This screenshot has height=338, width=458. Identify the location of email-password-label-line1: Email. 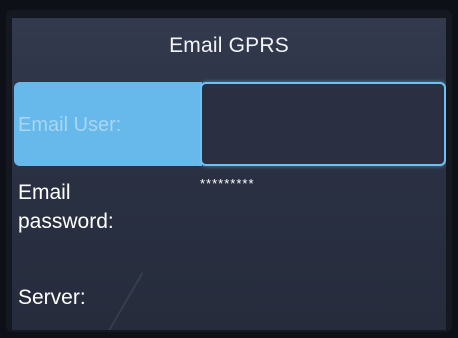
(44, 192).